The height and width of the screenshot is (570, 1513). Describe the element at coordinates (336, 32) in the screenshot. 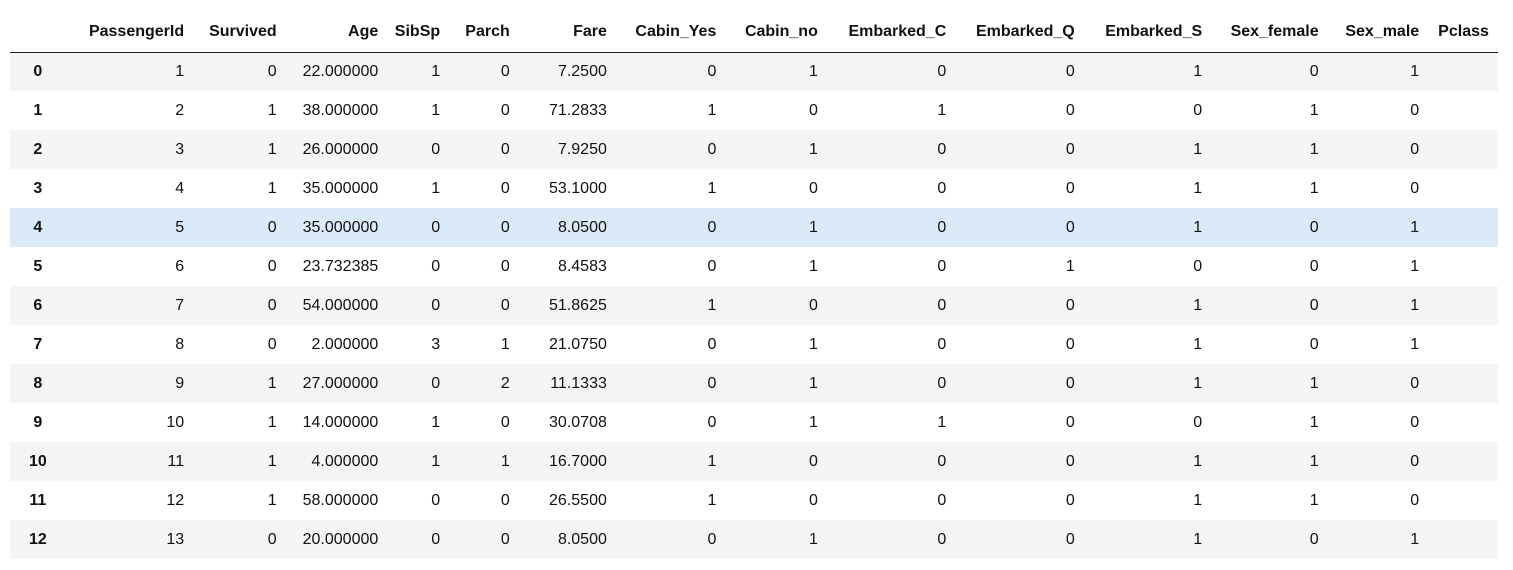

I see `column-header: Age` at that location.